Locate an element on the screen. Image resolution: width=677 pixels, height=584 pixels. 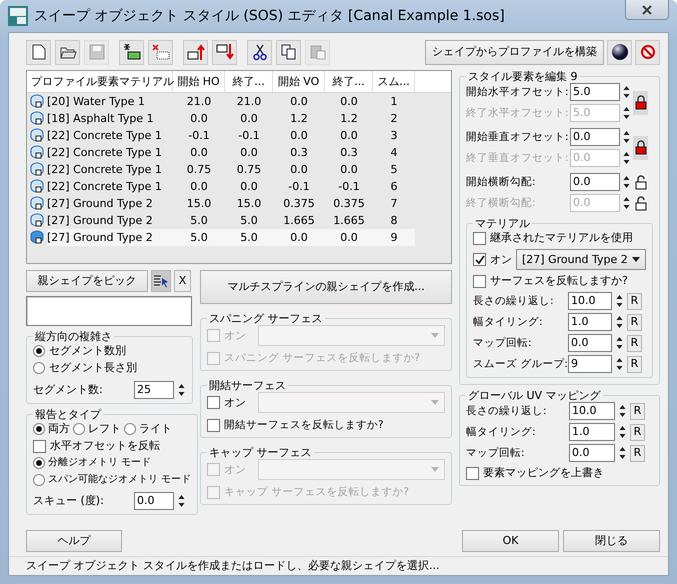
table-cell-text: 1.665 is located at coordinates (349, 221).